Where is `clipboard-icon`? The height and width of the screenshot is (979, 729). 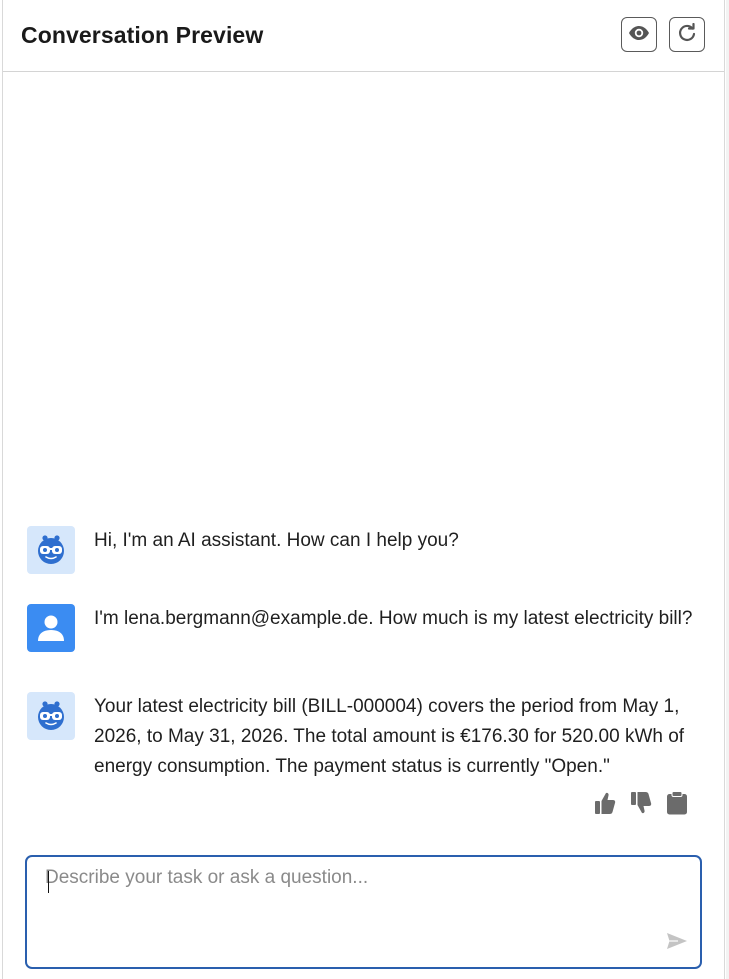 clipboard-icon is located at coordinates (677, 803).